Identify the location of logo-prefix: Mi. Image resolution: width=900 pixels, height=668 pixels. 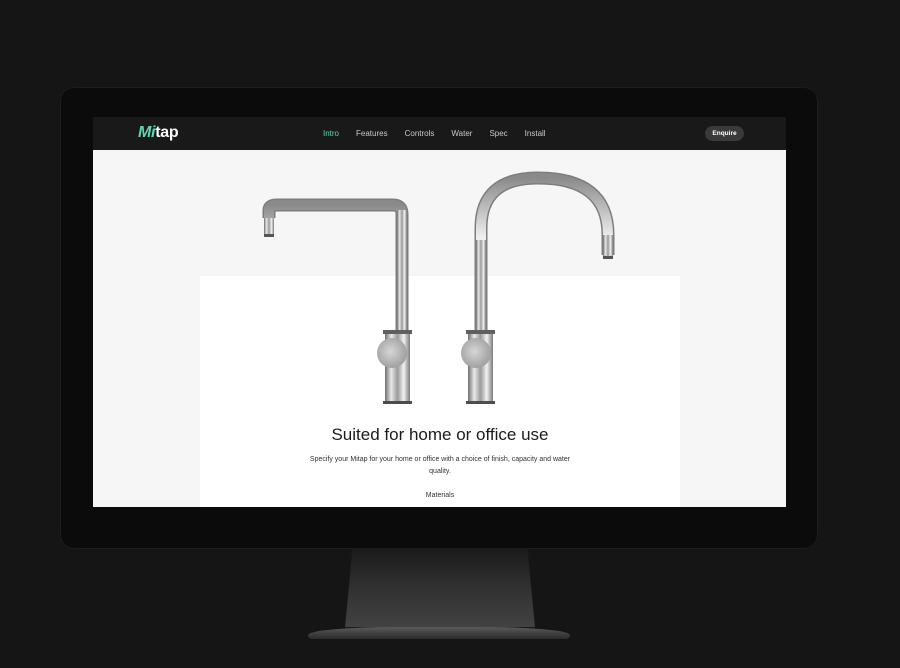
(147, 132).